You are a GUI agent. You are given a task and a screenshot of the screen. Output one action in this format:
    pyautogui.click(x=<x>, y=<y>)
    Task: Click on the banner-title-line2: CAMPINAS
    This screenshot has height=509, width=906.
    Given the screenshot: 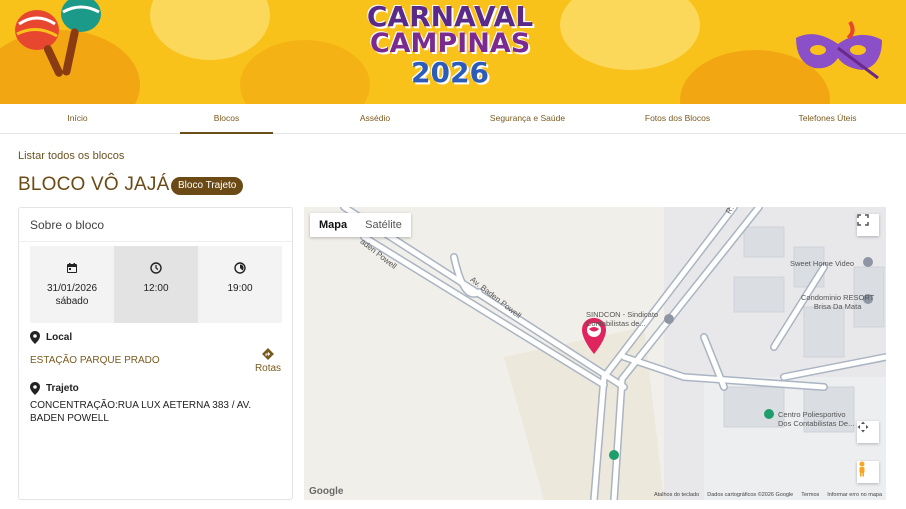 What is the action you would take?
    pyautogui.click(x=450, y=43)
    